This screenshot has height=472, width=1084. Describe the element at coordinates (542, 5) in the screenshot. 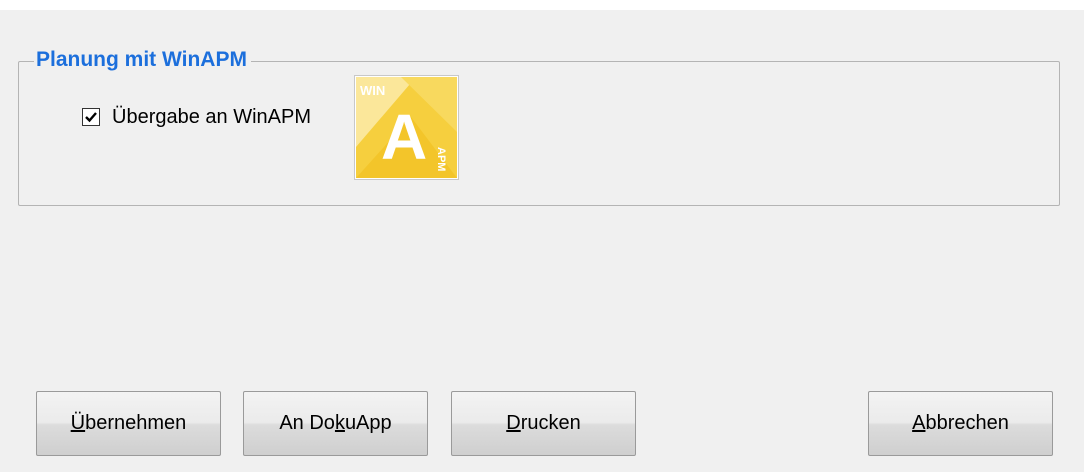

I see `window-top-edge` at that location.